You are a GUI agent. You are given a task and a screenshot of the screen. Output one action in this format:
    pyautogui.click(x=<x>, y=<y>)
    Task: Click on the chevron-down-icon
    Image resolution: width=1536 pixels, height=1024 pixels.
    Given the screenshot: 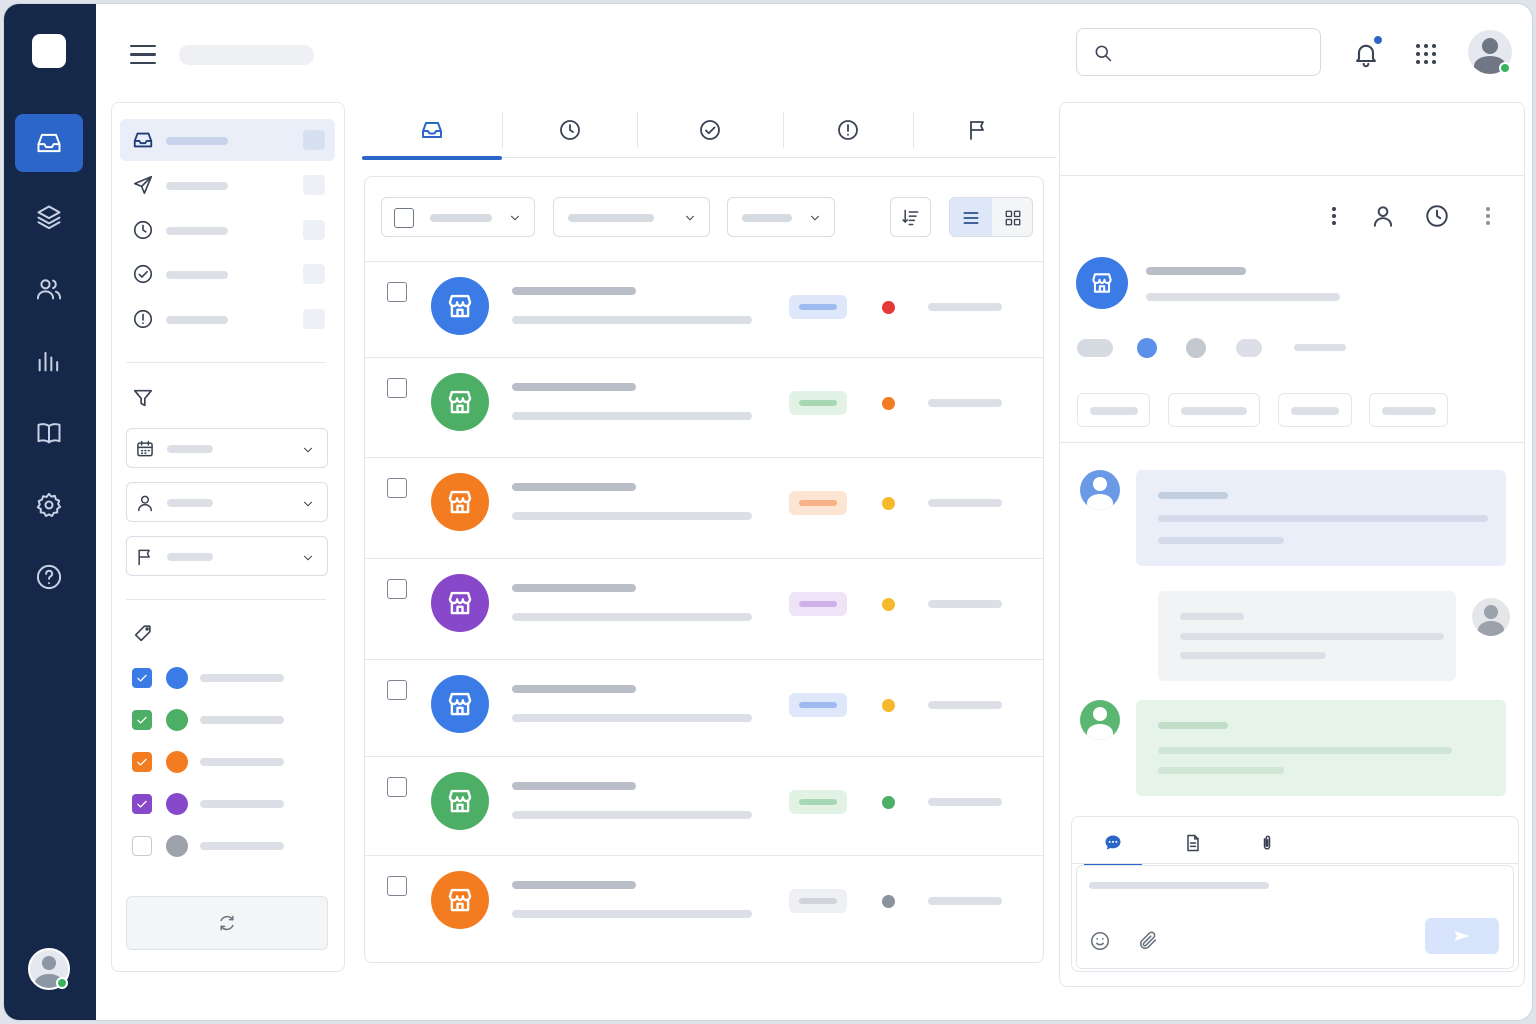 What is the action you would take?
    pyautogui.click(x=308, y=450)
    